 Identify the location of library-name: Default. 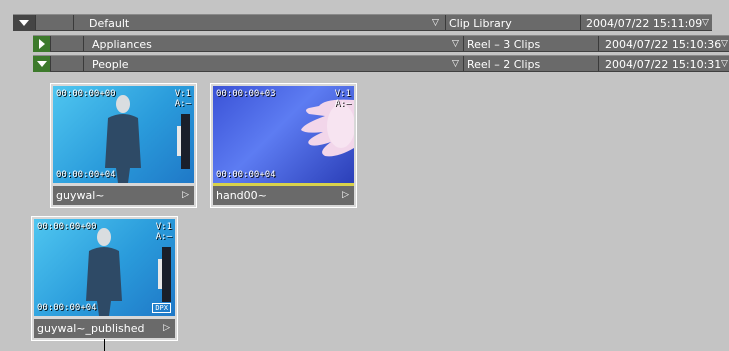
(109, 23).